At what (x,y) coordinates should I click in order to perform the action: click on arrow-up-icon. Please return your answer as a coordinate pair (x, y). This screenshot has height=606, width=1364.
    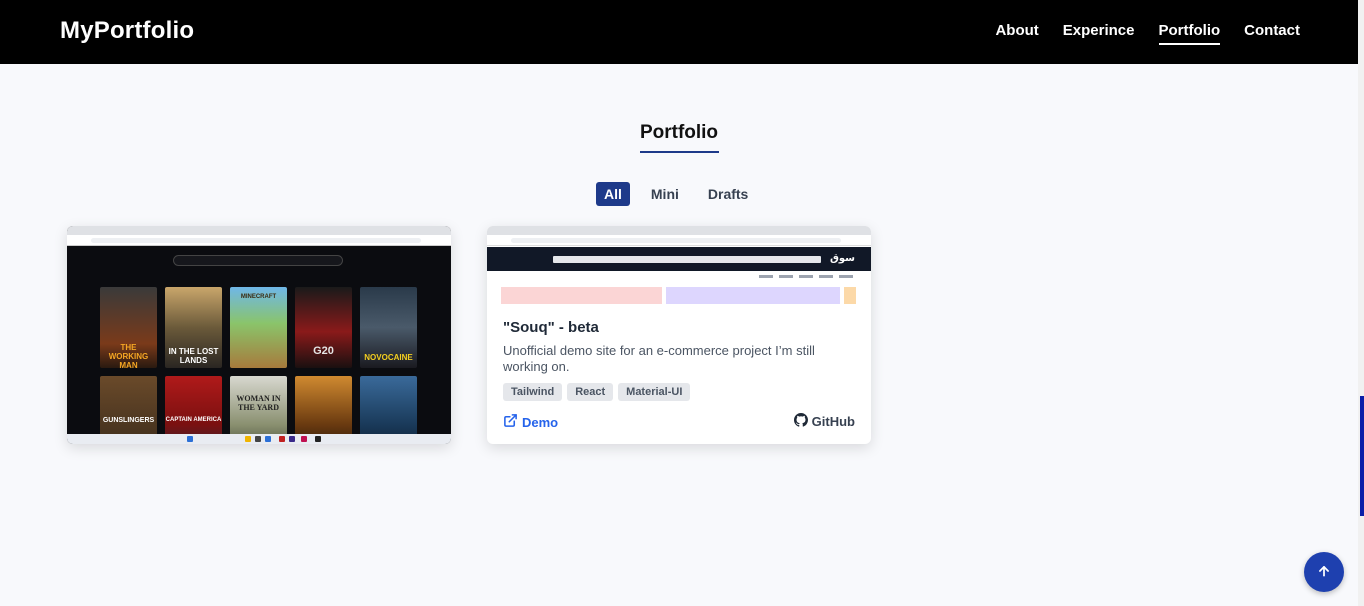
    Looking at the image, I should click on (1324, 572).